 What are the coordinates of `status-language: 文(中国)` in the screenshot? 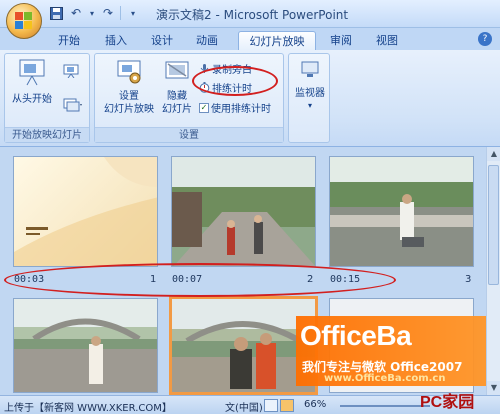 It's located at (244, 408).